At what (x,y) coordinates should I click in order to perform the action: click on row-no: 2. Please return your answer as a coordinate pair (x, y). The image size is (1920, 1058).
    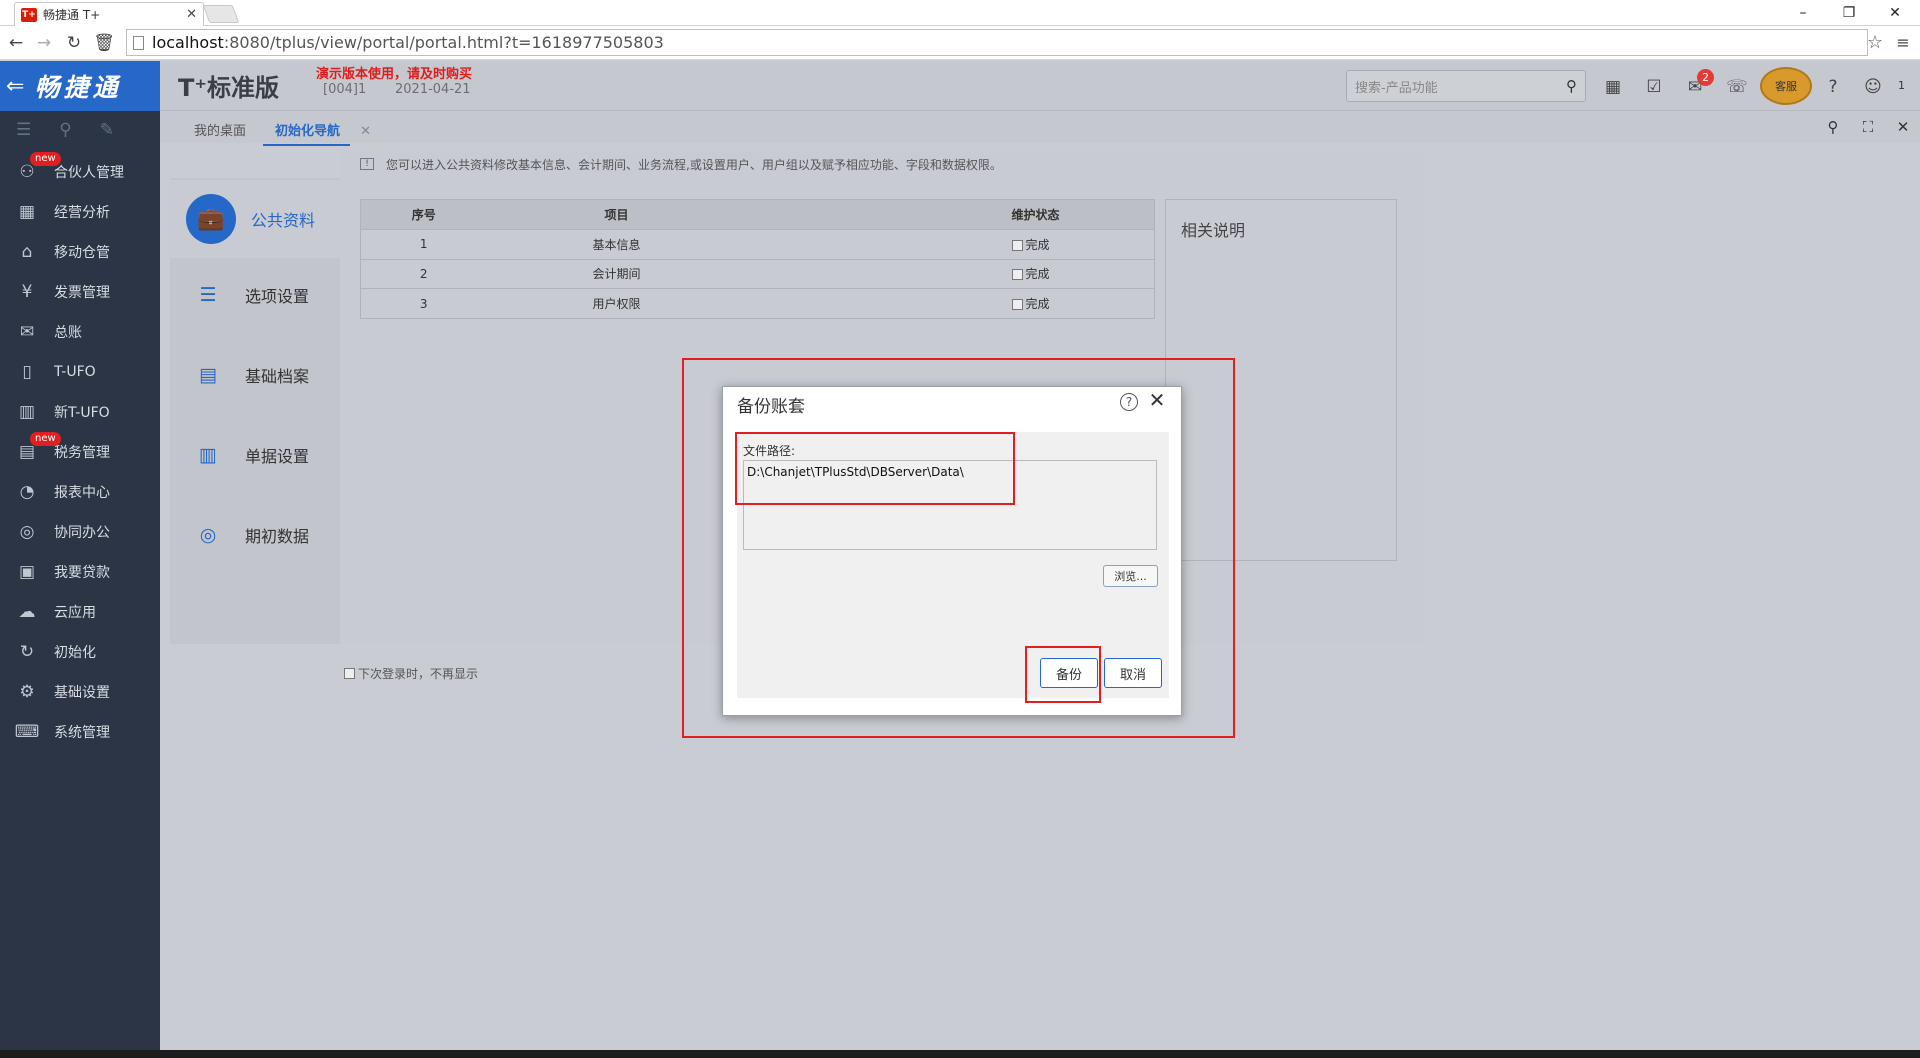
    Looking at the image, I should click on (423, 274).